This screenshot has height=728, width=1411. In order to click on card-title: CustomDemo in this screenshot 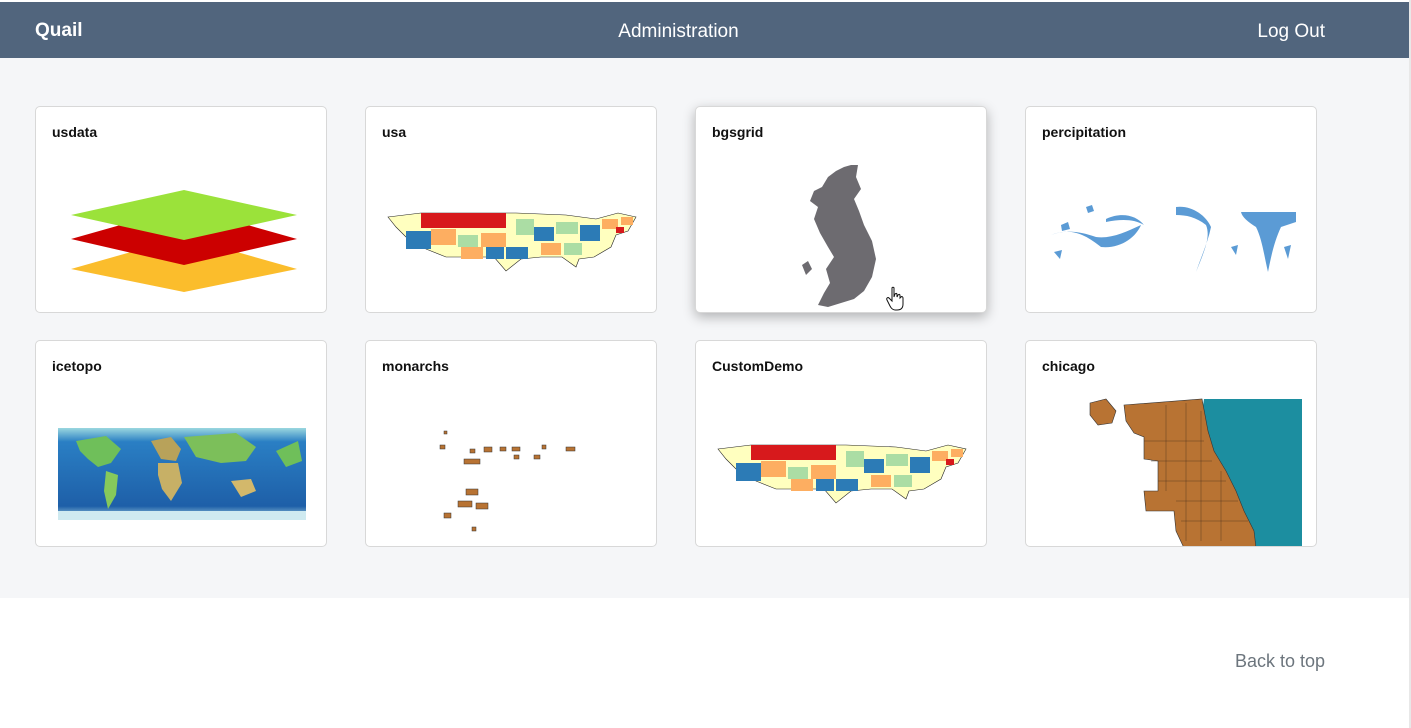, I will do `click(758, 366)`.